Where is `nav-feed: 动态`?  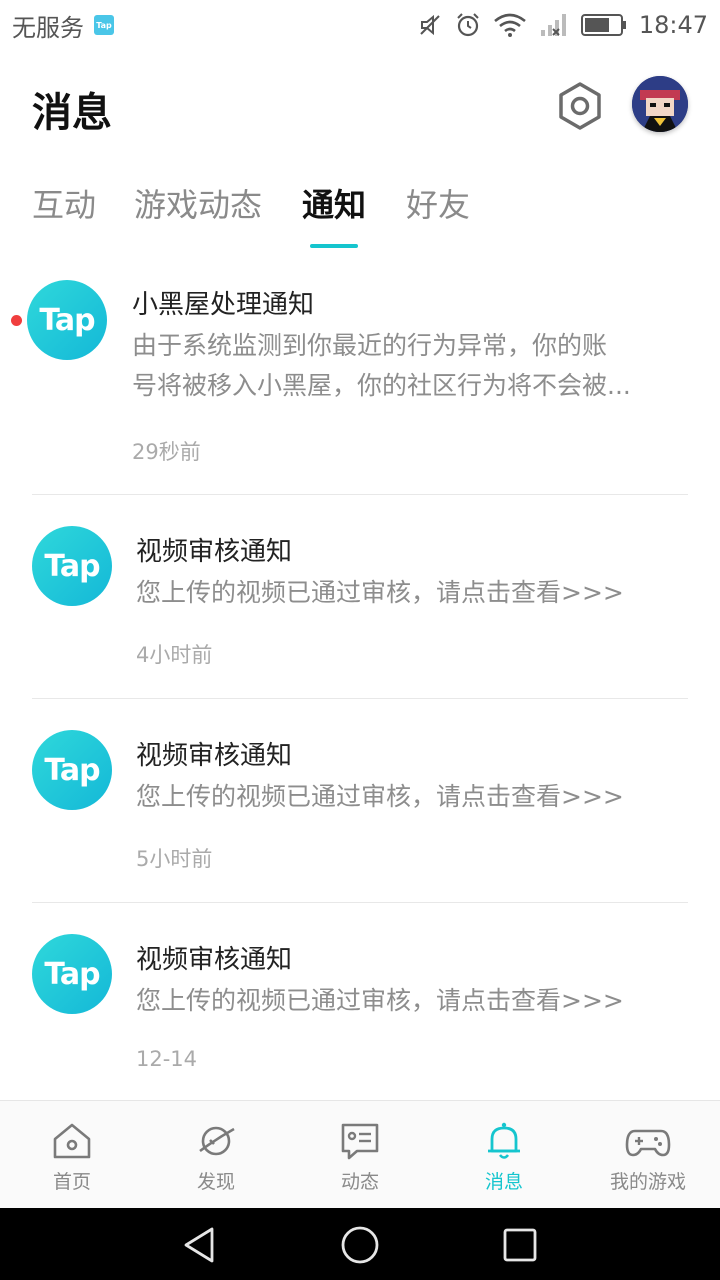 nav-feed: 动态 is located at coordinates (360, 1155).